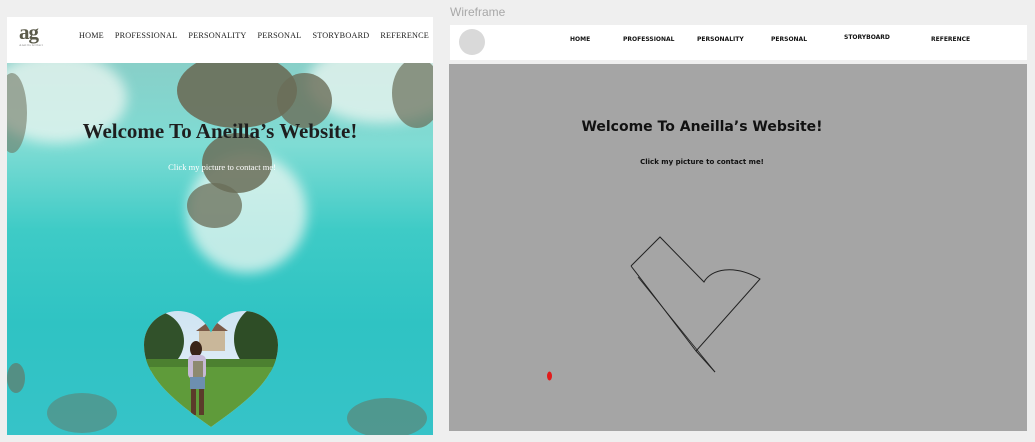 The height and width of the screenshot is (442, 1035). Describe the element at coordinates (580, 39) in the screenshot. I see `wireframe-nav-home: HOME` at that location.